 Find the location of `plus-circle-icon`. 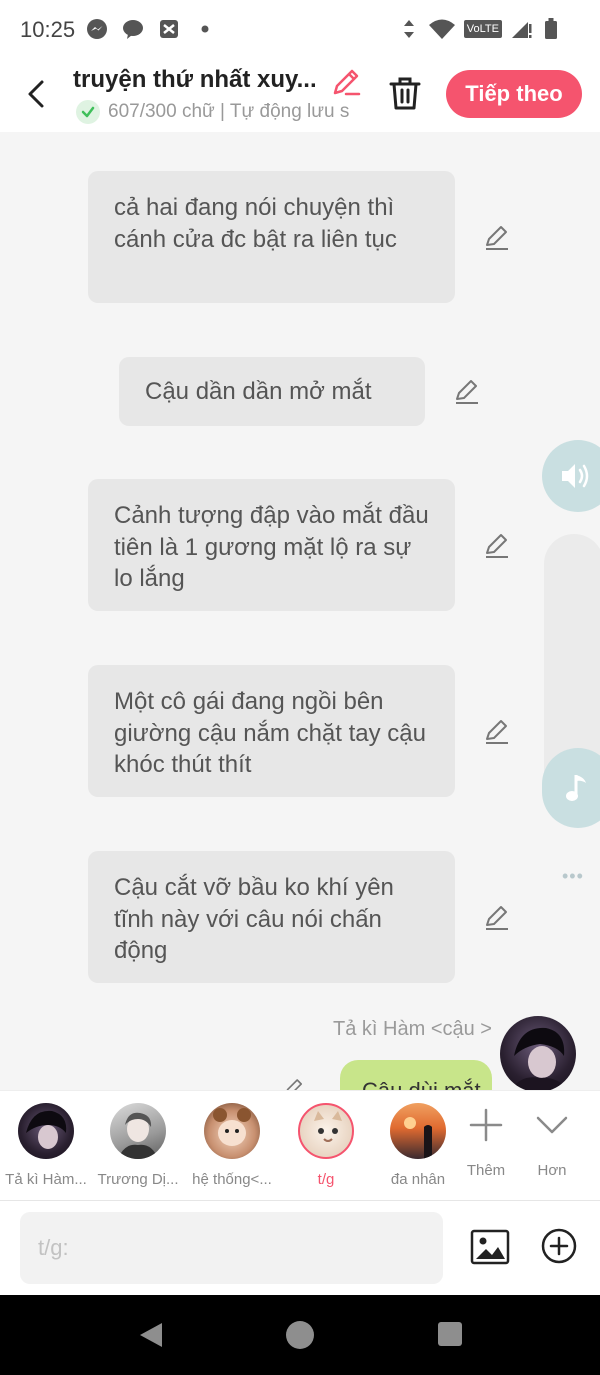

plus-circle-icon is located at coordinates (559, 1246).